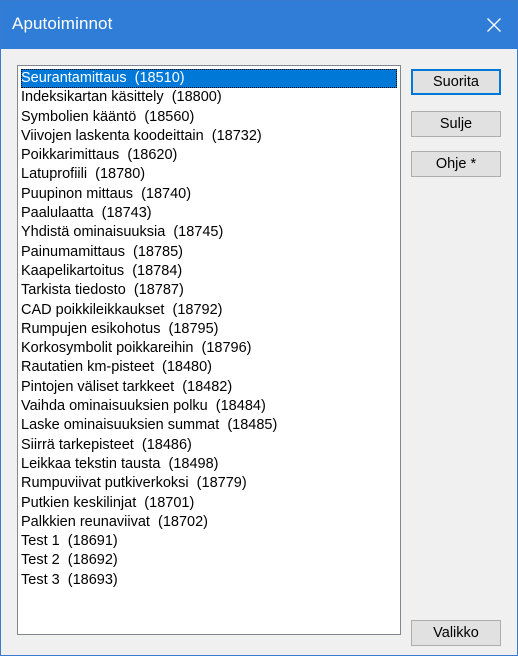 This screenshot has height=656, width=518. What do you see at coordinates (209, 483) in the screenshot?
I see `list-item: Rumpuviivat putkiverkoksi (18779)` at bounding box center [209, 483].